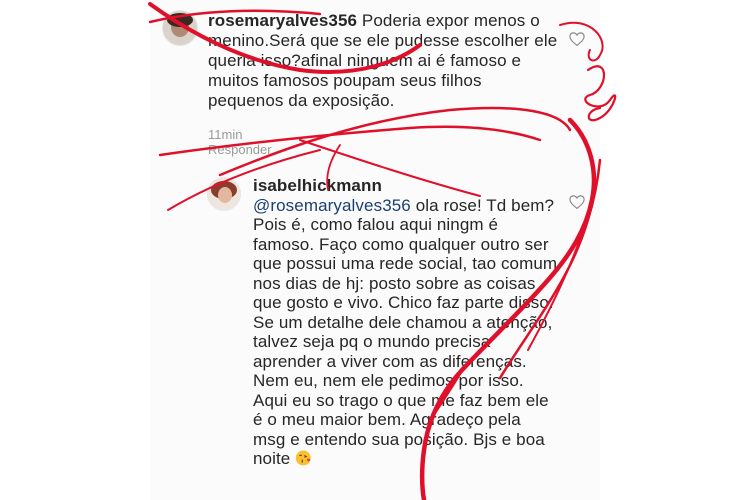 The width and height of the screenshot is (750, 500). I want to click on avatar-face, so click(225, 195).